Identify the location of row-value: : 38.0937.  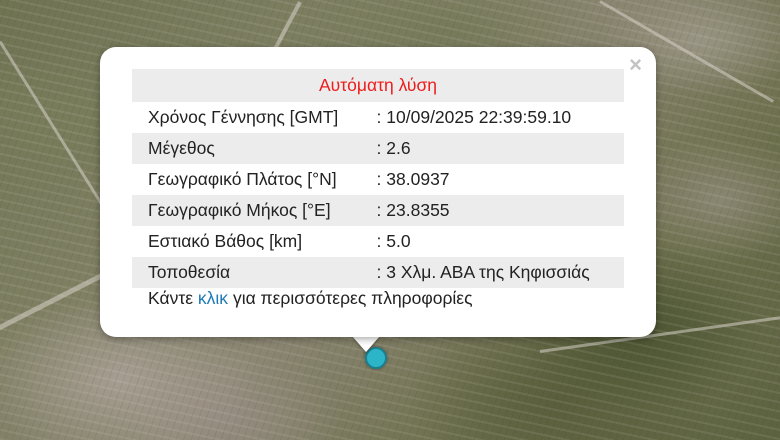
(413, 179).